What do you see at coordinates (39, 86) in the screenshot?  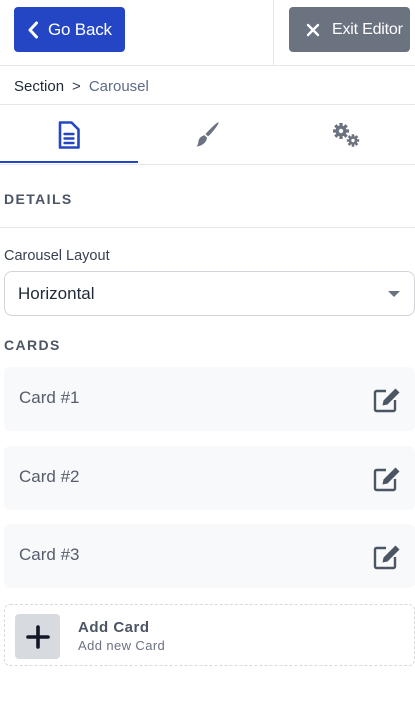 I see `breadcrumb-parent: Section` at bounding box center [39, 86].